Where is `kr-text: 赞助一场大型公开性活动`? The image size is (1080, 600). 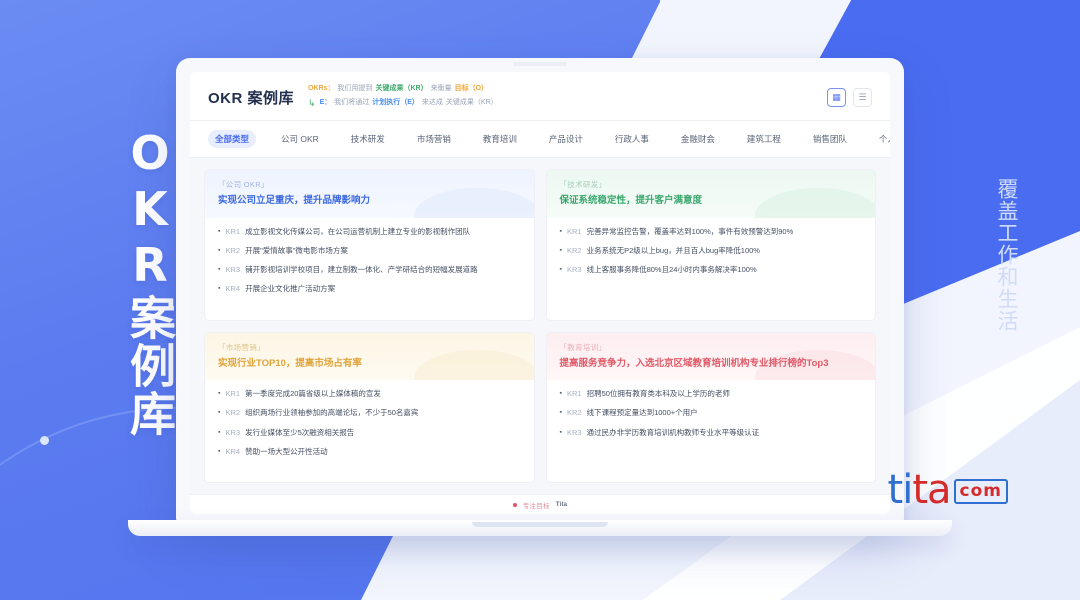
kr-text: 赞助一场大型公开性活动 is located at coordinates (286, 451).